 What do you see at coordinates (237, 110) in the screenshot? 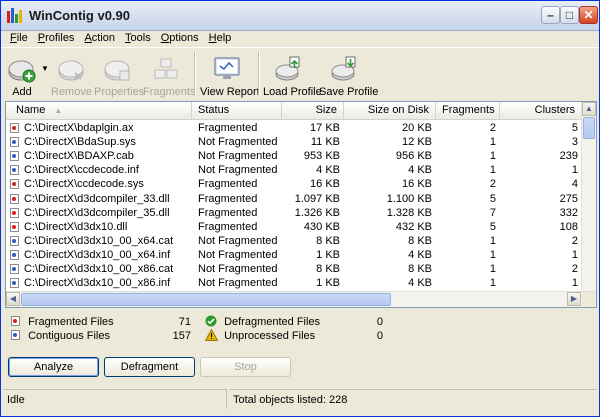
I see `column-header-status: Status` at bounding box center [237, 110].